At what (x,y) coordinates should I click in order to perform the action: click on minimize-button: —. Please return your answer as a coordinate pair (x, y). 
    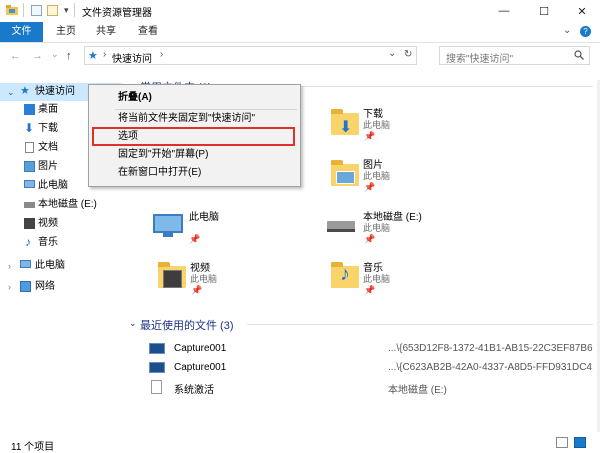
    Looking at the image, I should click on (504, 11).